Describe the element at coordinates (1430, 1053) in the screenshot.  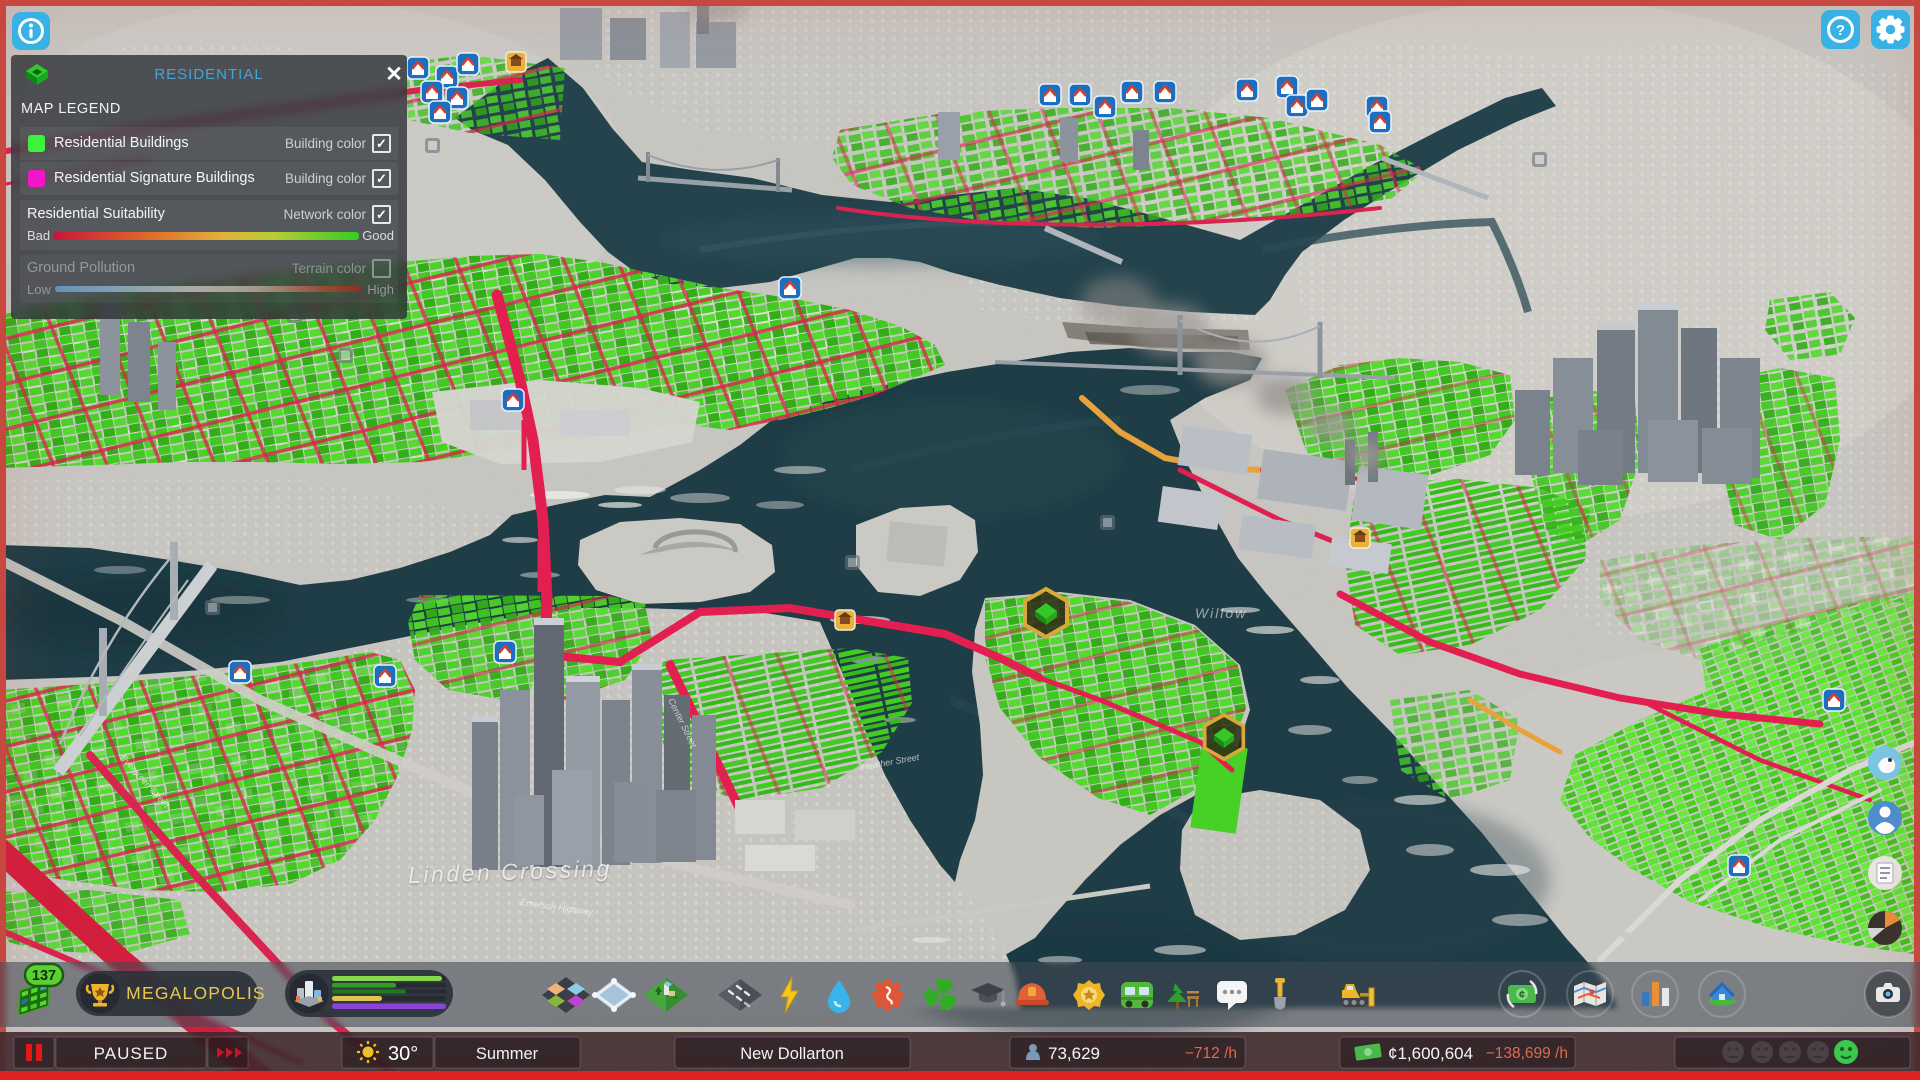
I see `svg-text: ¢1,600,604` at that location.